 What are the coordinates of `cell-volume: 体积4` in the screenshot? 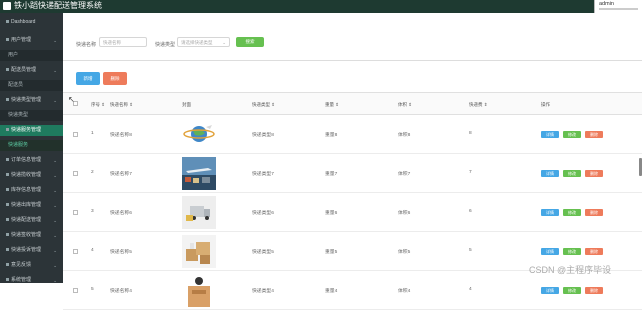 It's located at (404, 291).